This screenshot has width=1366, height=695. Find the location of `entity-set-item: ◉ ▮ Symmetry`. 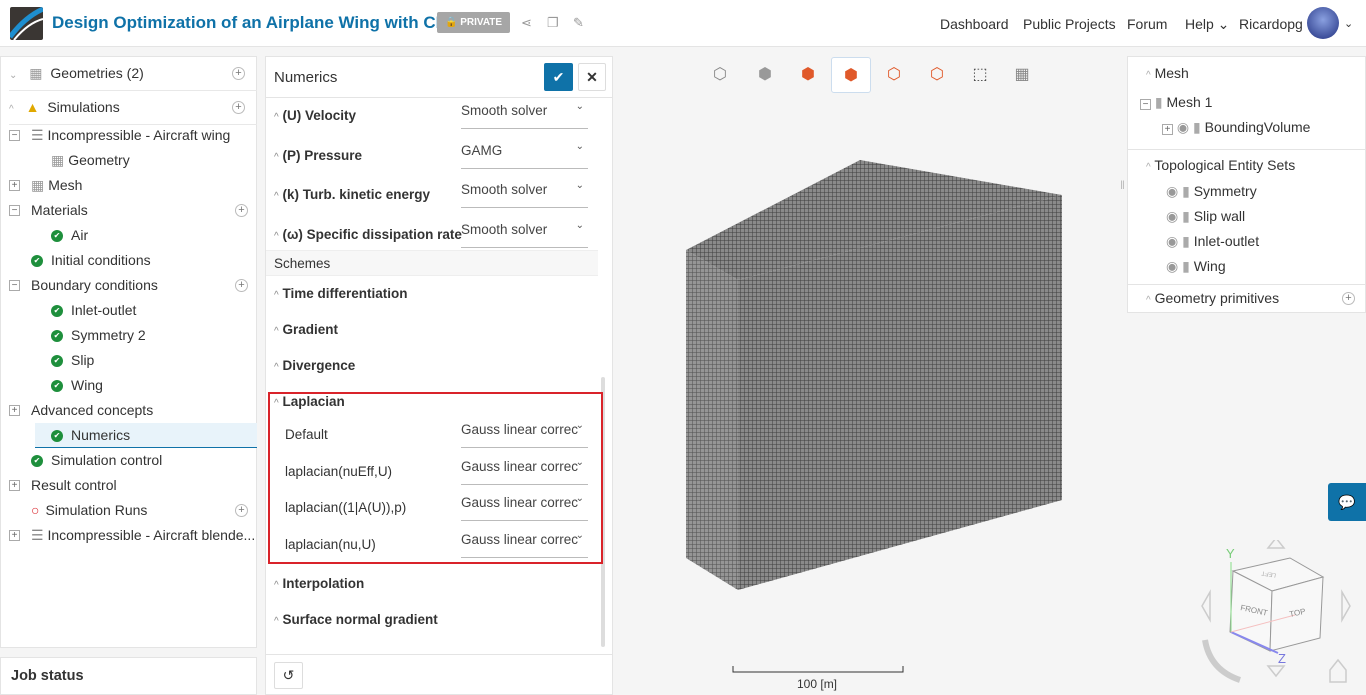

entity-set-item: ◉ ▮ Symmetry is located at coordinates (1211, 191).